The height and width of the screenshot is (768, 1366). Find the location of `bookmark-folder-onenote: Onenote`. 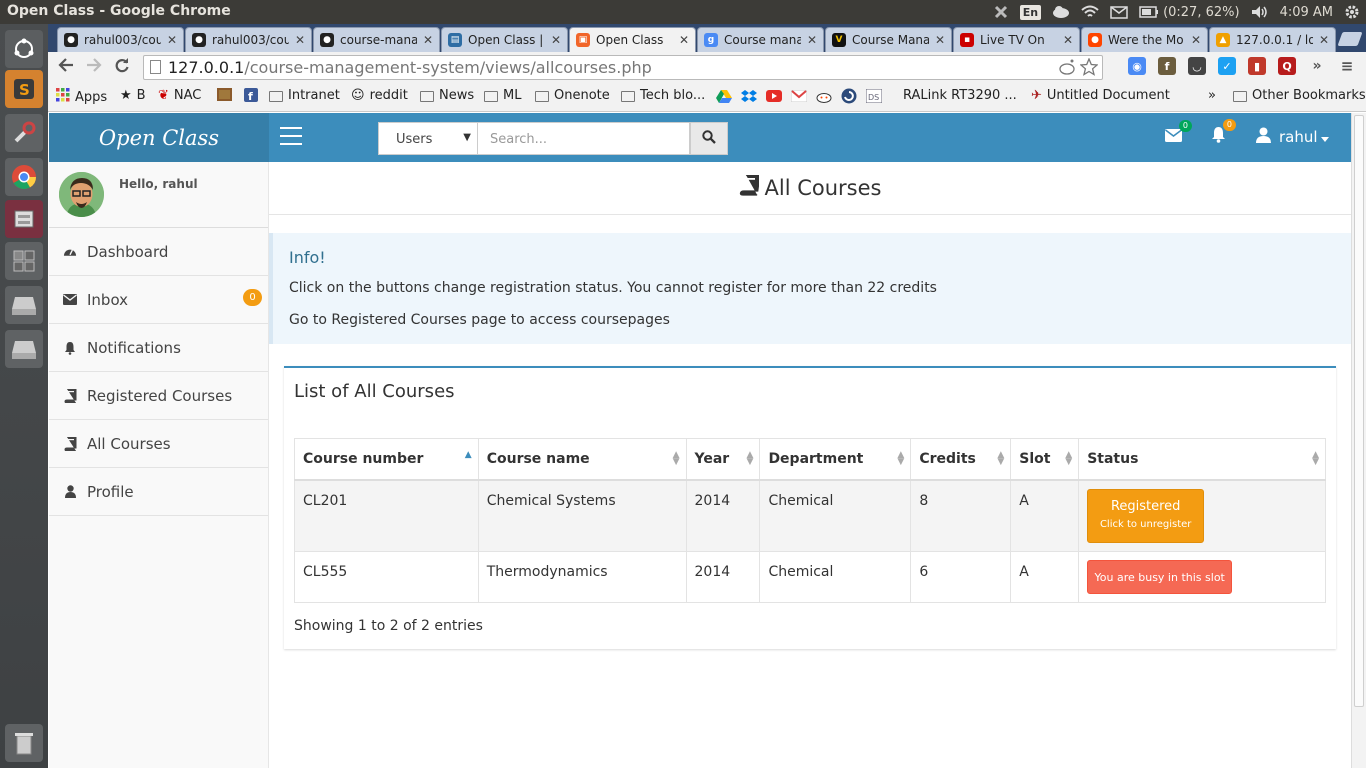

bookmark-folder-onenote: Onenote is located at coordinates (572, 95).